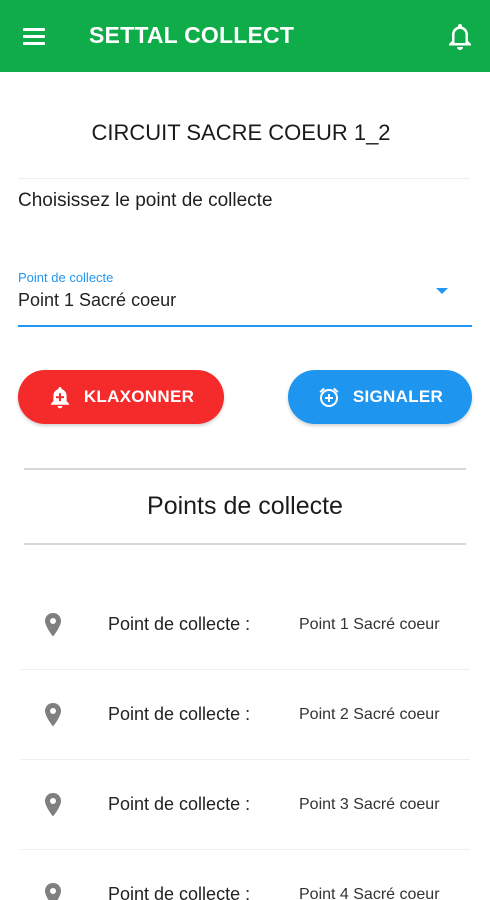 This screenshot has width=490, height=900. What do you see at coordinates (35, 36) in the screenshot?
I see `hamburger-menu-icon` at bounding box center [35, 36].